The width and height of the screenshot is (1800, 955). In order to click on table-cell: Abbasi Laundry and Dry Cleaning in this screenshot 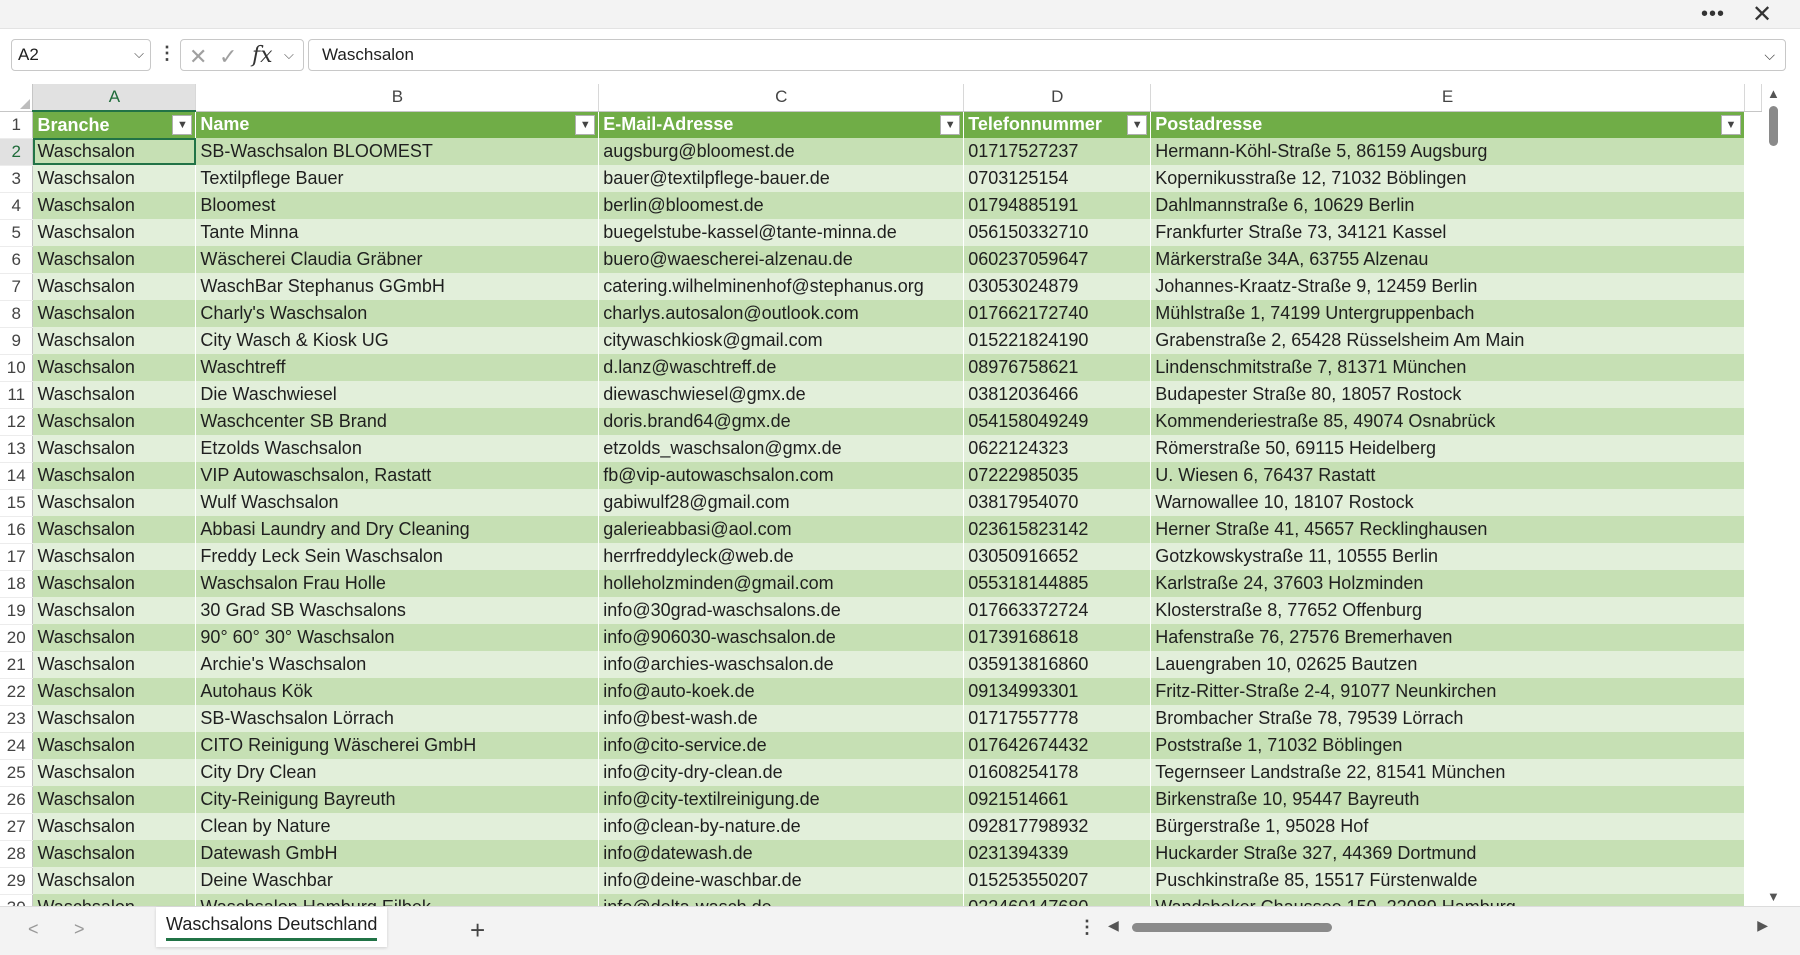, I will do `click(397, 529)`.